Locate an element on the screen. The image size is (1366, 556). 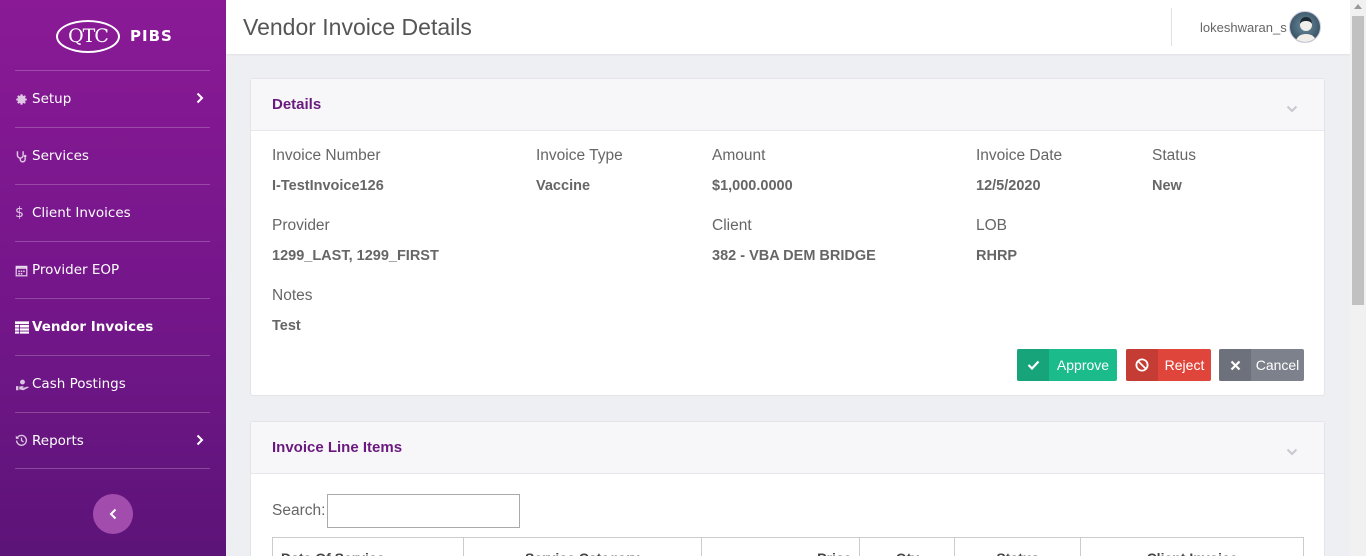
close-icon is located at coordinates (1235, 365).